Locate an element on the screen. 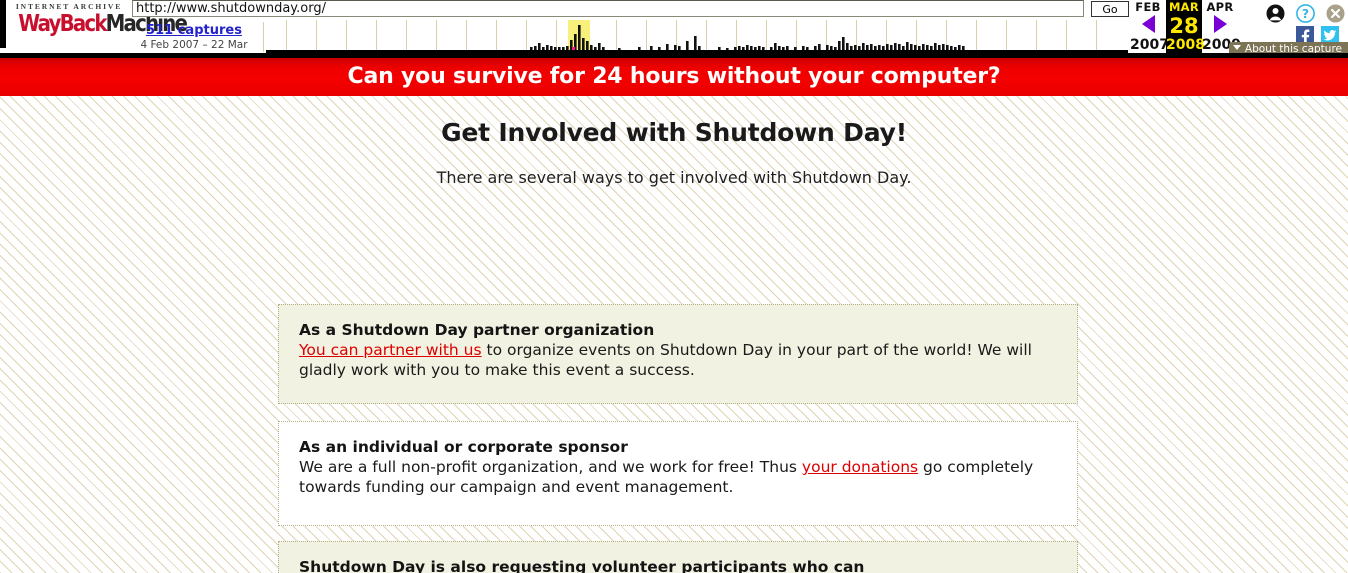  toolbar-divider is located at coordinates (263, 37).